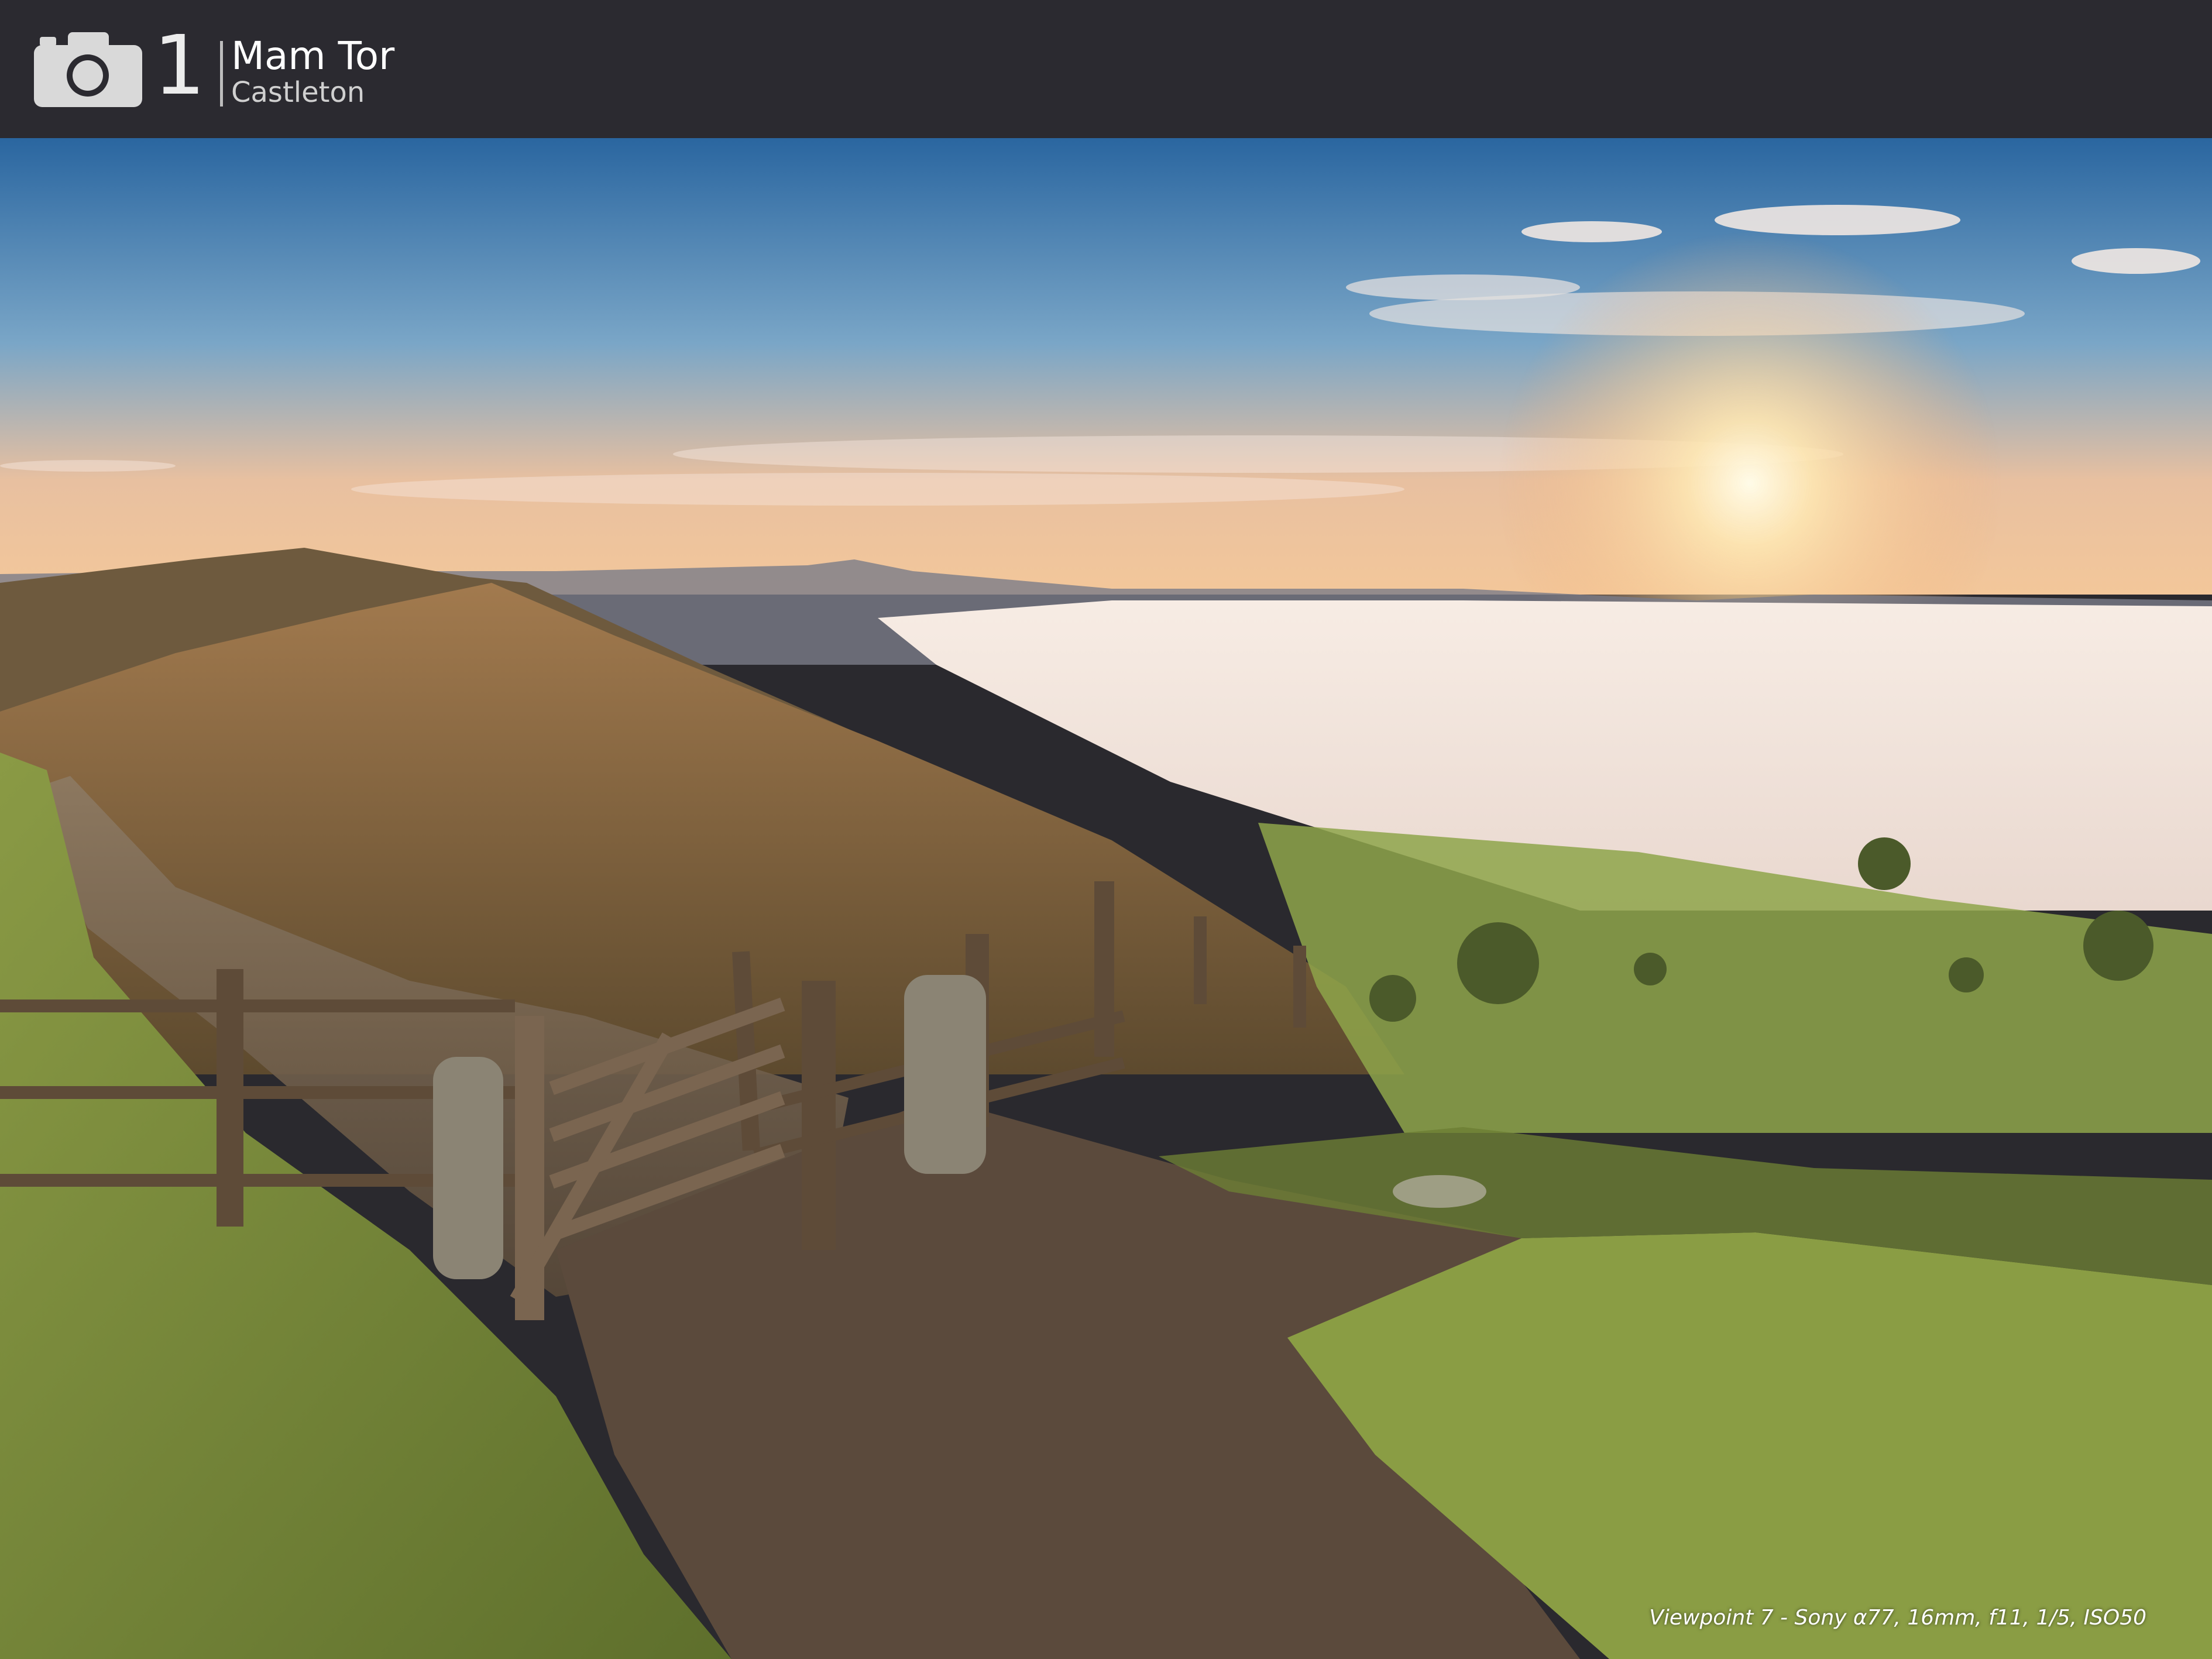 This screenshot has width=2212, height=1659. Describe the element at coordinates (221, 74) in the screenshot. I see `divider` at that location.